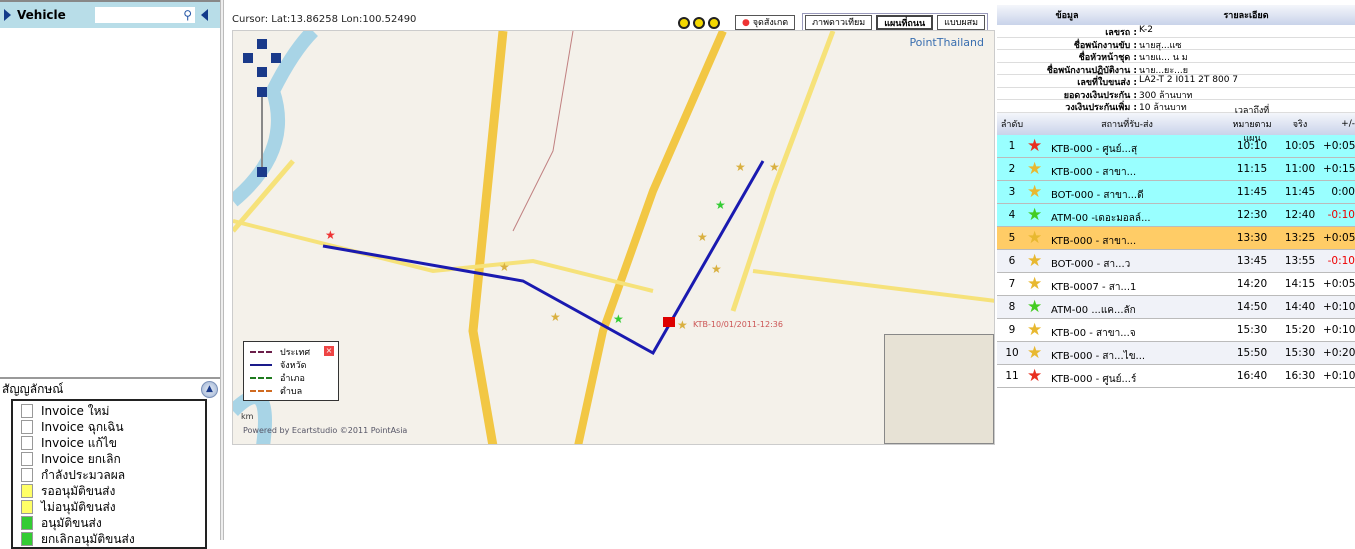  I want to click on legend-item: ยกเลิกอนุมัติขนส่ง, so click(113, 539).